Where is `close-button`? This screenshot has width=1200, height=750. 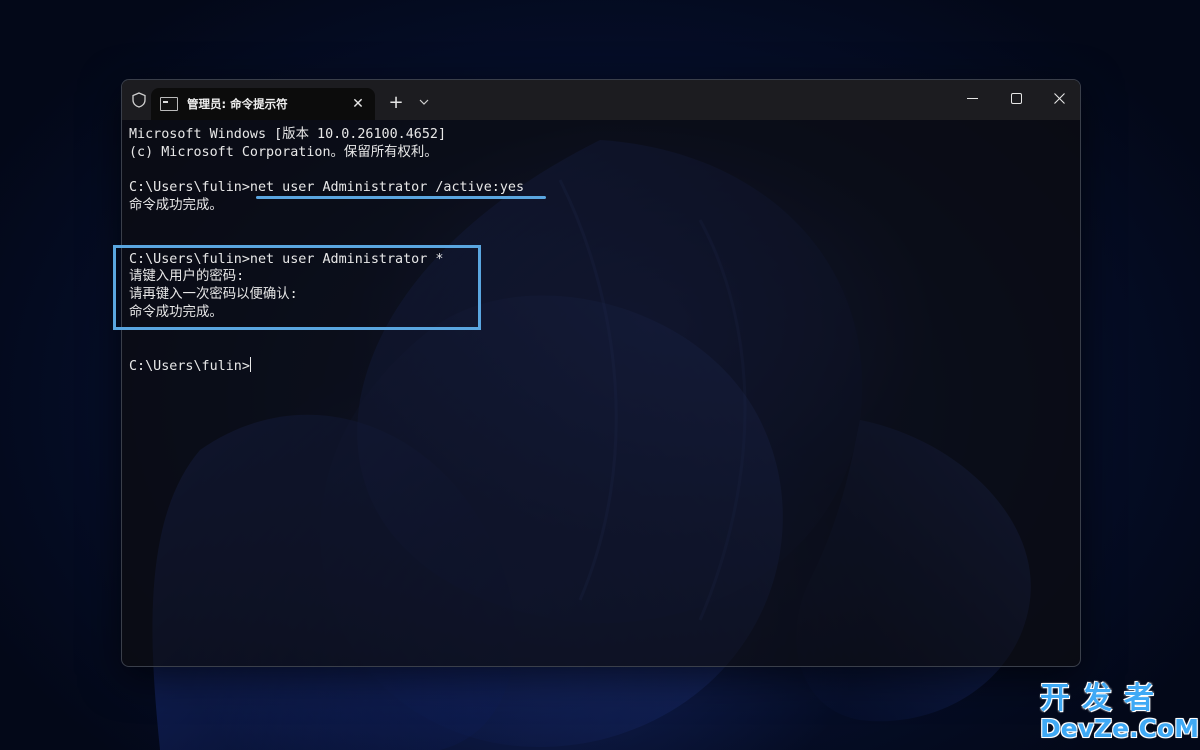
close-button is located at coordinates (1058, 98).